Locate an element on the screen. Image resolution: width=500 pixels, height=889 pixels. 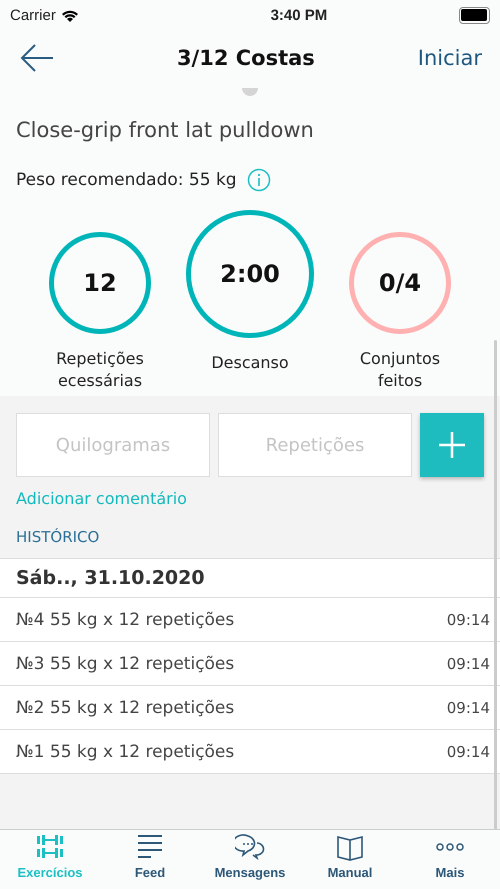
stat-ring: 0/4 is located at coordinates (400, 283).